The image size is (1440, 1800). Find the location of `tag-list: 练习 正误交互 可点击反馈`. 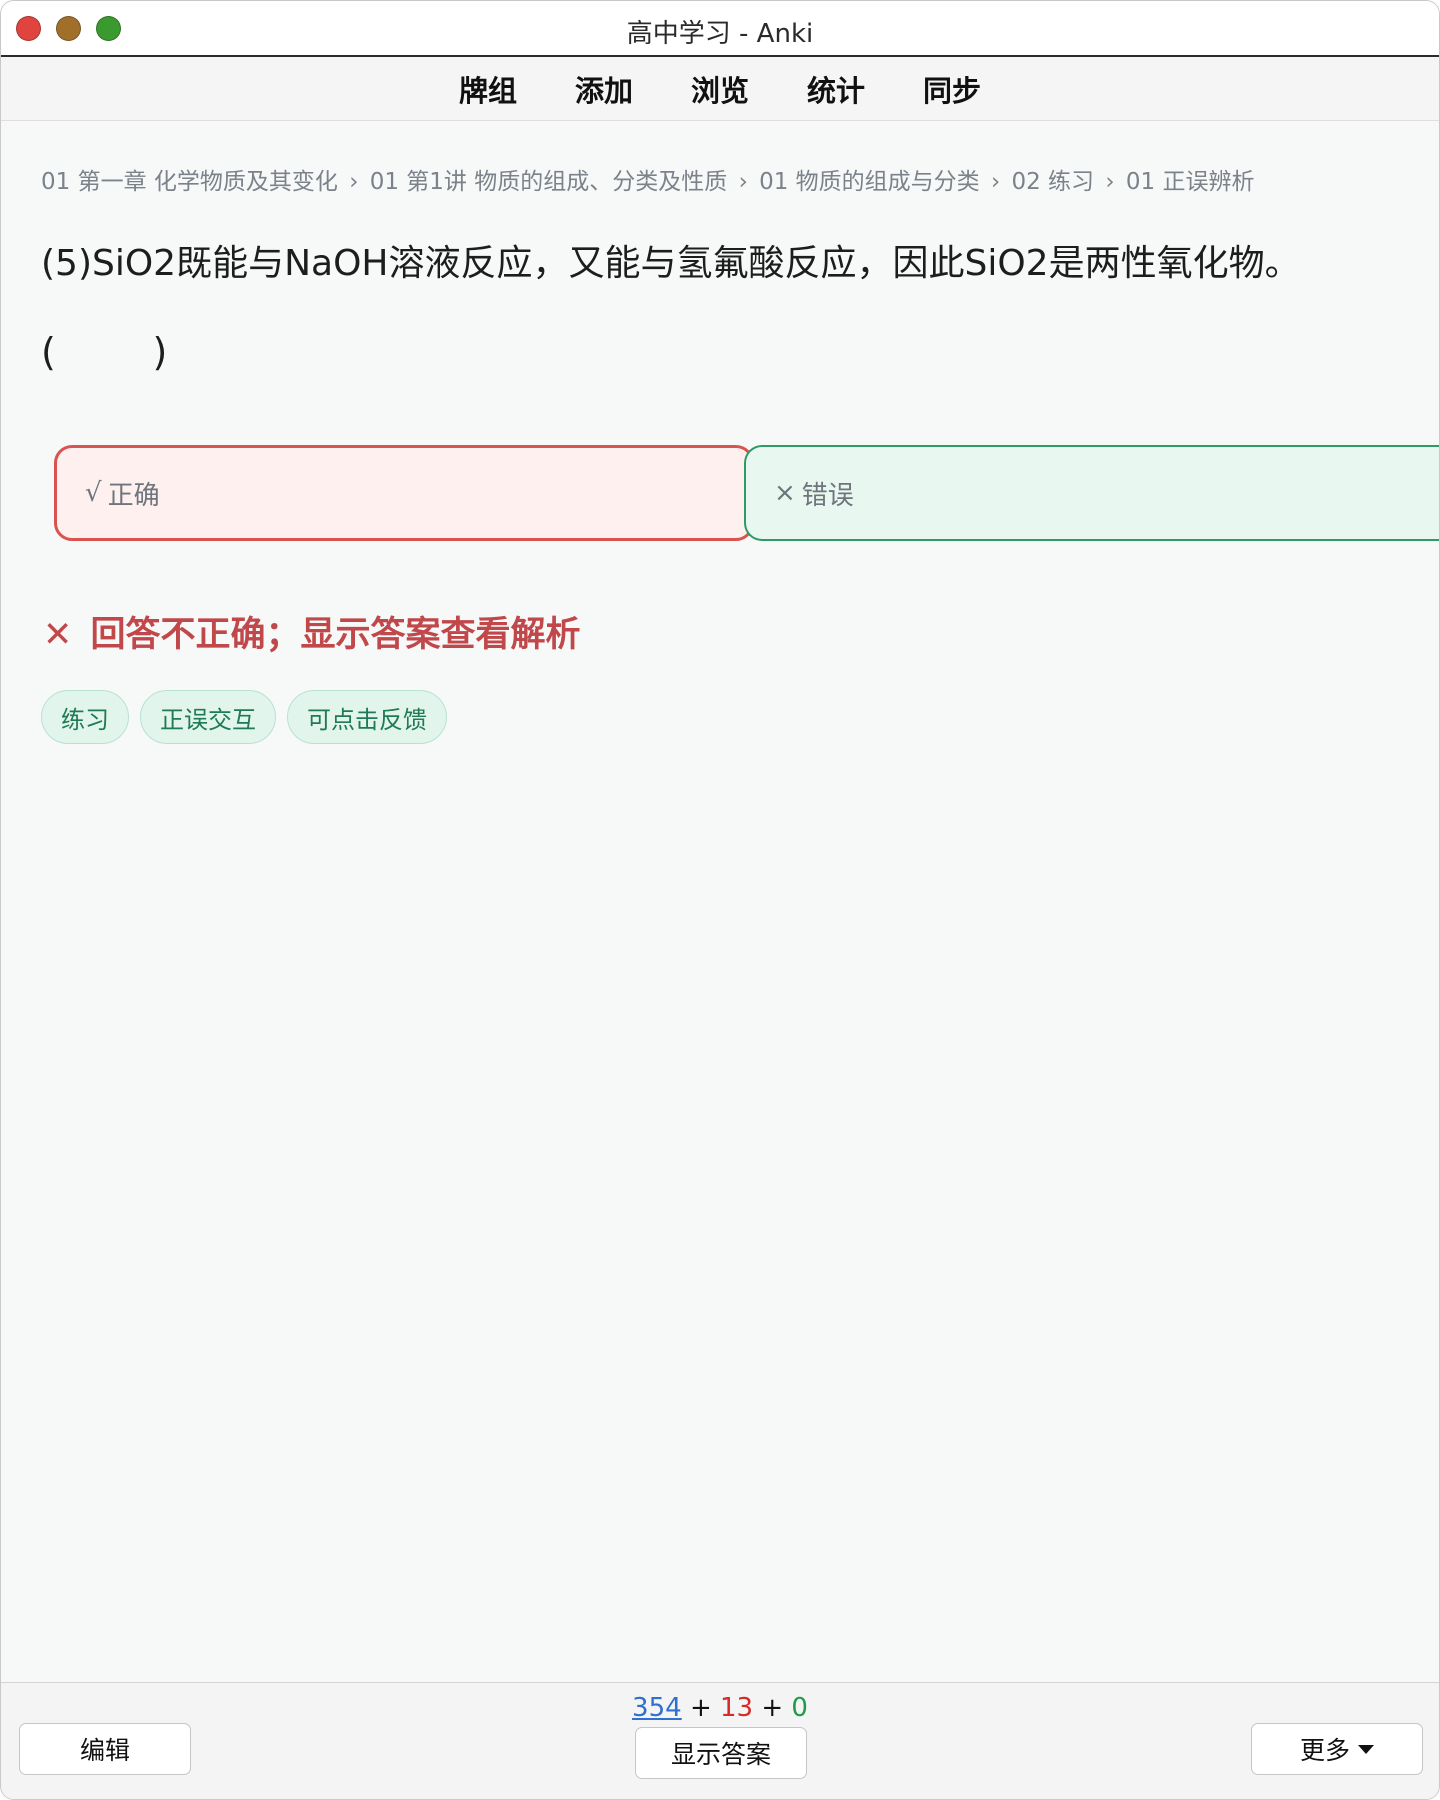

tag-list: 练习 正误交互 可点击反馈 is located at coordinates (249, 717).